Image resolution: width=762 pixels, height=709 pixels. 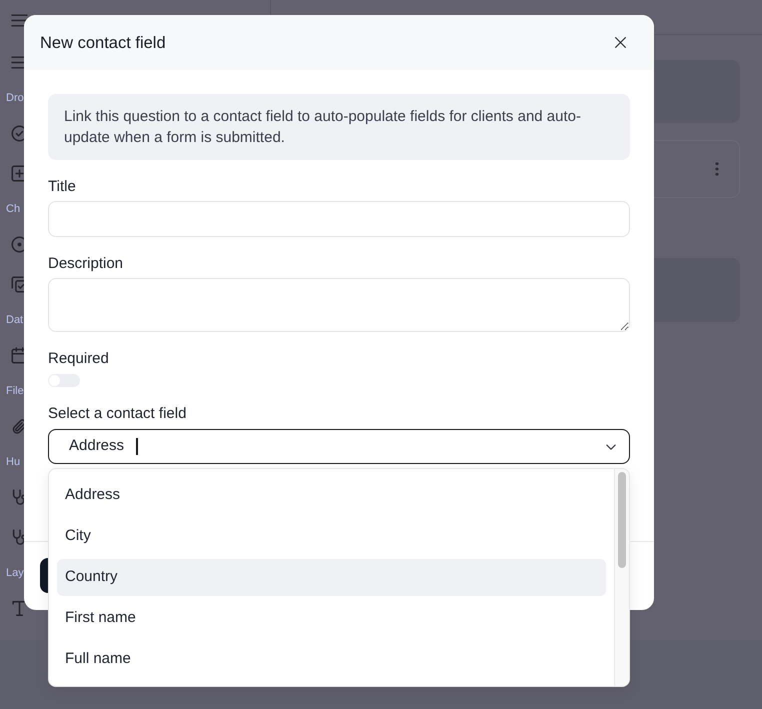 I want to click on scrollbar, so click(x=621, y=577).